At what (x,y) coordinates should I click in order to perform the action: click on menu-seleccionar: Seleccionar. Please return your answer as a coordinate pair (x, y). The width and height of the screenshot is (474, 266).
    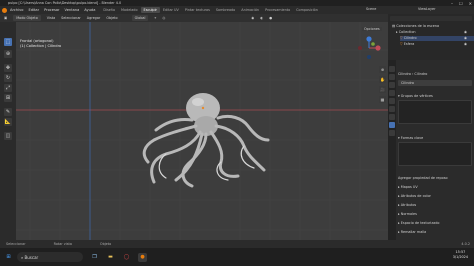
    Looking at the image, I should click on (71, 18).